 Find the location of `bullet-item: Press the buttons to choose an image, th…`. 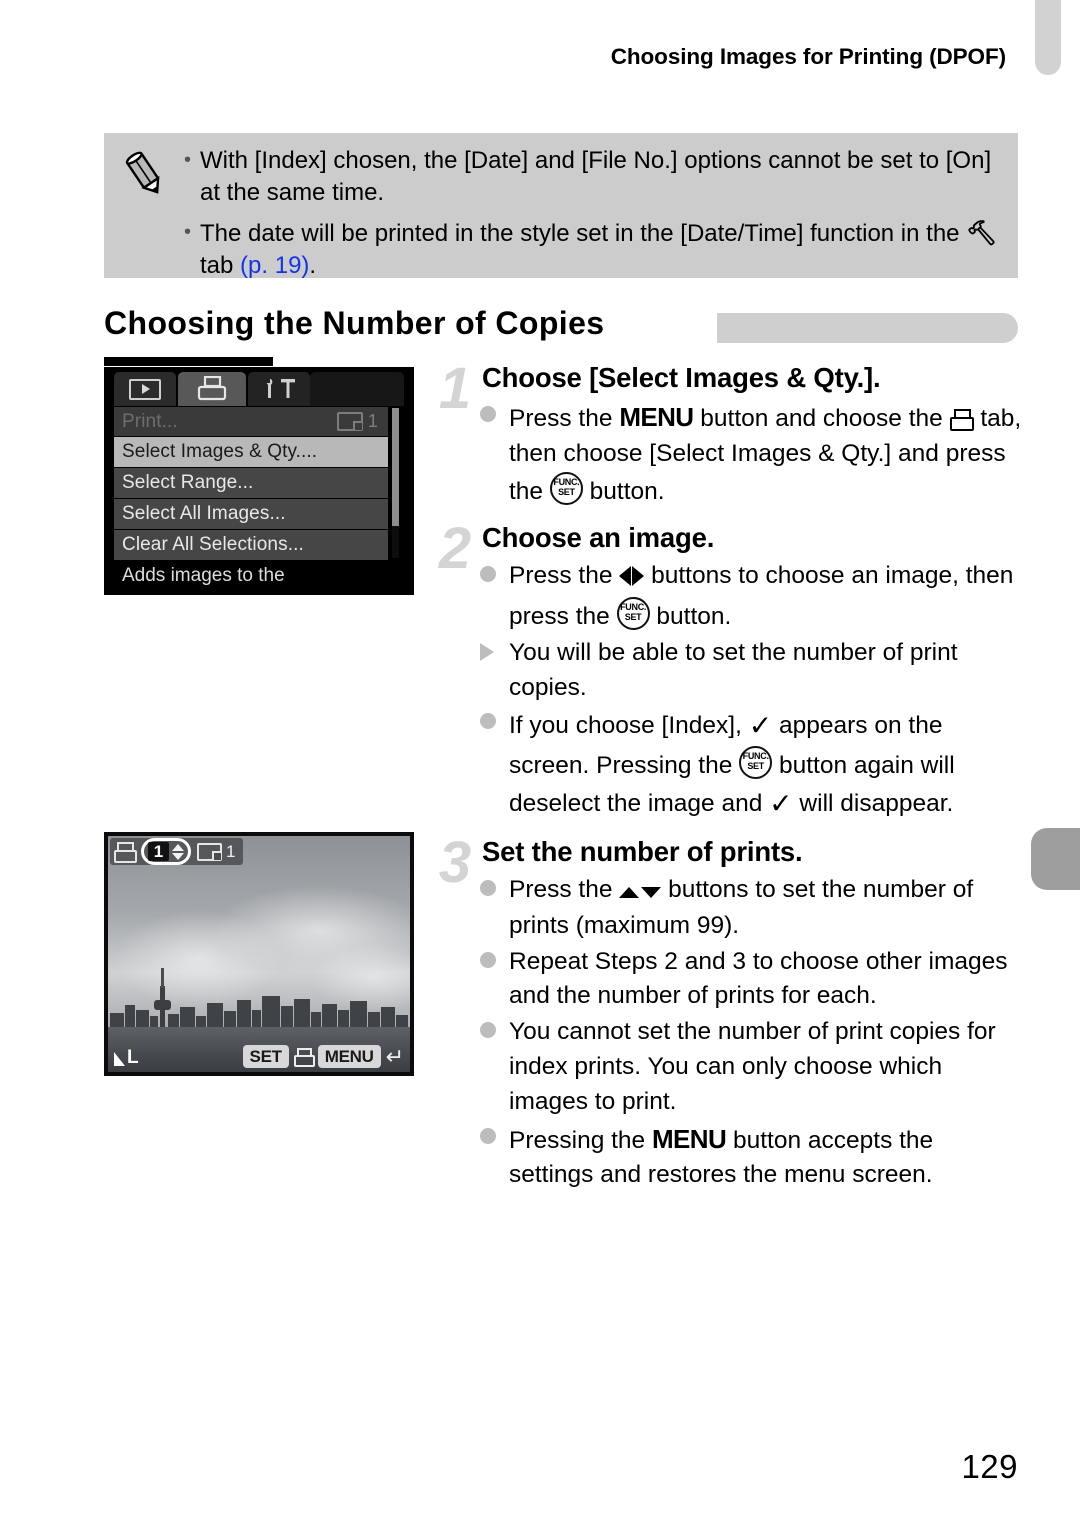

bullet-item: Press the buttons to choose an image, th… is located at coordinates (751, 597).